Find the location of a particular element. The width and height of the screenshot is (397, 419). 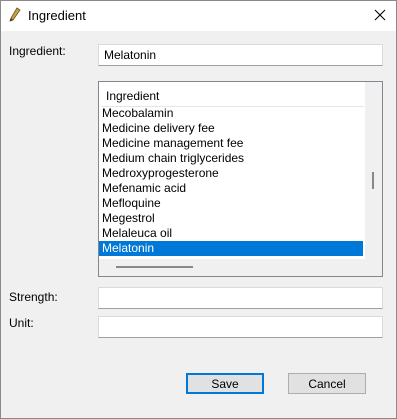

list-column-header: Ingredient is located at coordinates (232, 96).